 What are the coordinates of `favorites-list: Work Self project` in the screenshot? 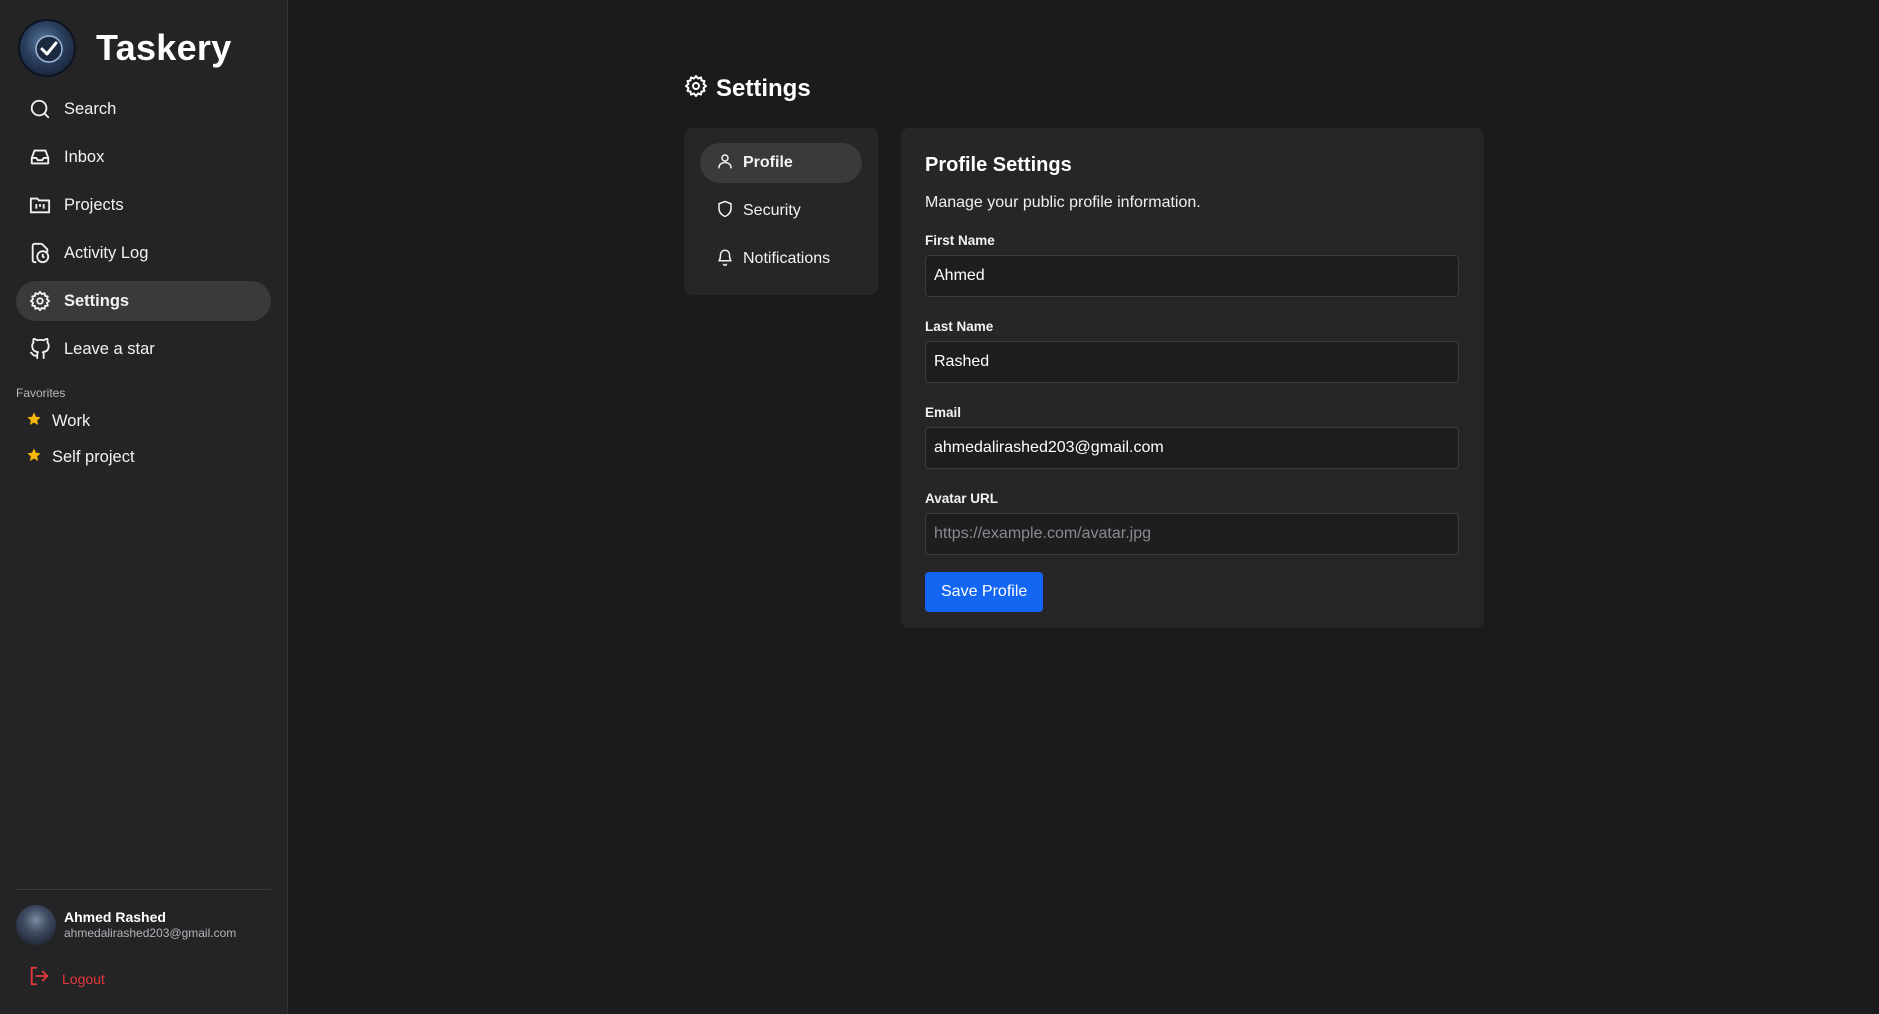 It's located at (143, 439).